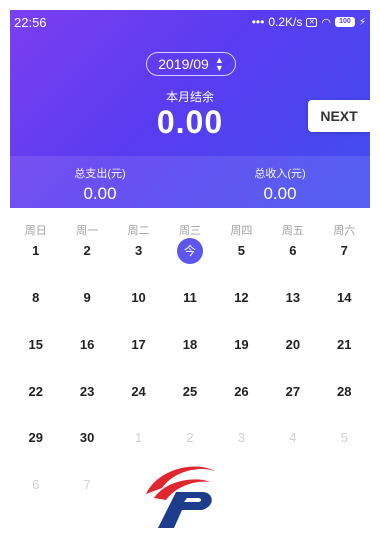 This screenshot has width=380, height=538. What do you see at coordinates (241, 231) in the screenshot?
I see `weekday-header: 周四` at bounding box center [241, 231].